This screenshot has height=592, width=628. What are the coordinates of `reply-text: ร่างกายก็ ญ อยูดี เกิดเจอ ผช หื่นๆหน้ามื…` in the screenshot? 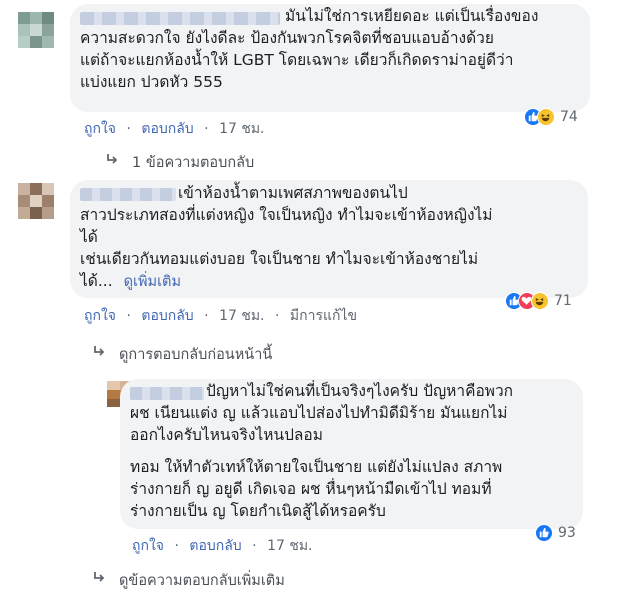 It's located at (311, 489).